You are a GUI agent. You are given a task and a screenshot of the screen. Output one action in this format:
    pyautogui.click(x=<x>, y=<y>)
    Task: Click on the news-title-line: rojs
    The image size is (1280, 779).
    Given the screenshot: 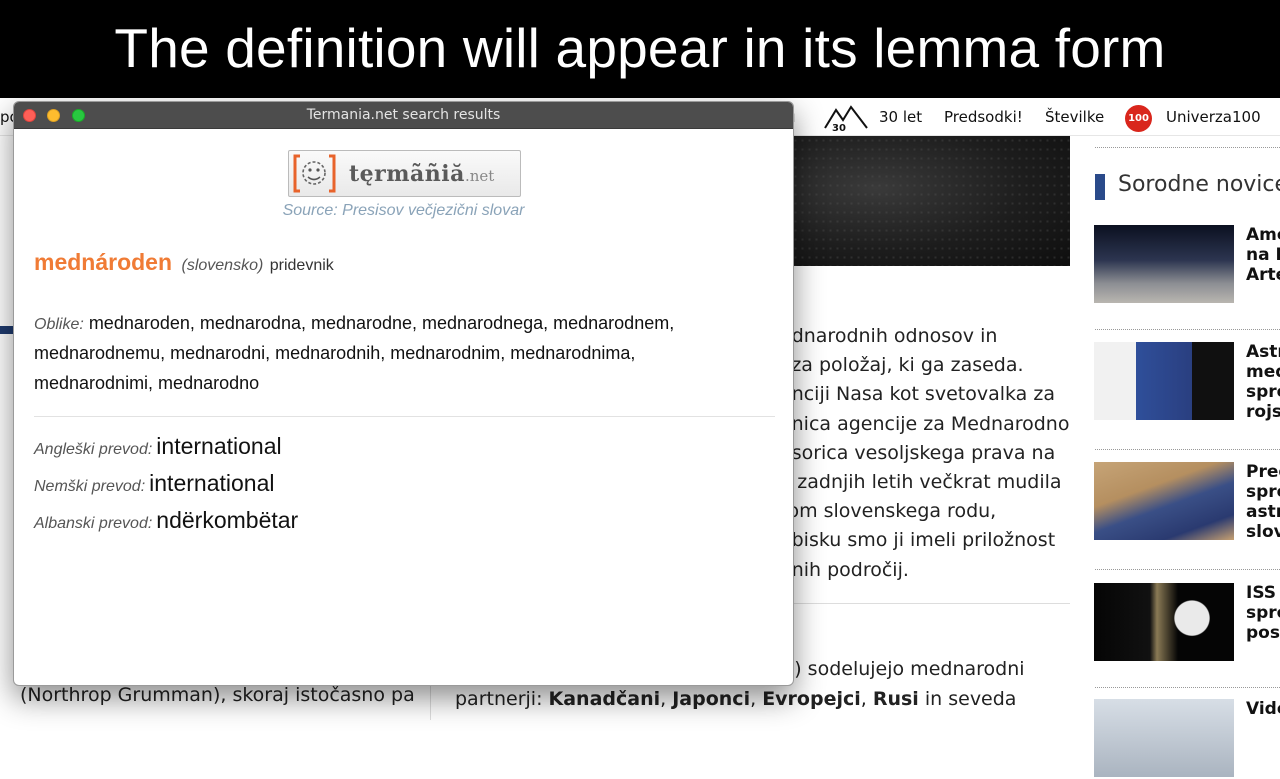 What is the action you would take?
    pyautogui.click(x=1263, y=412)
    